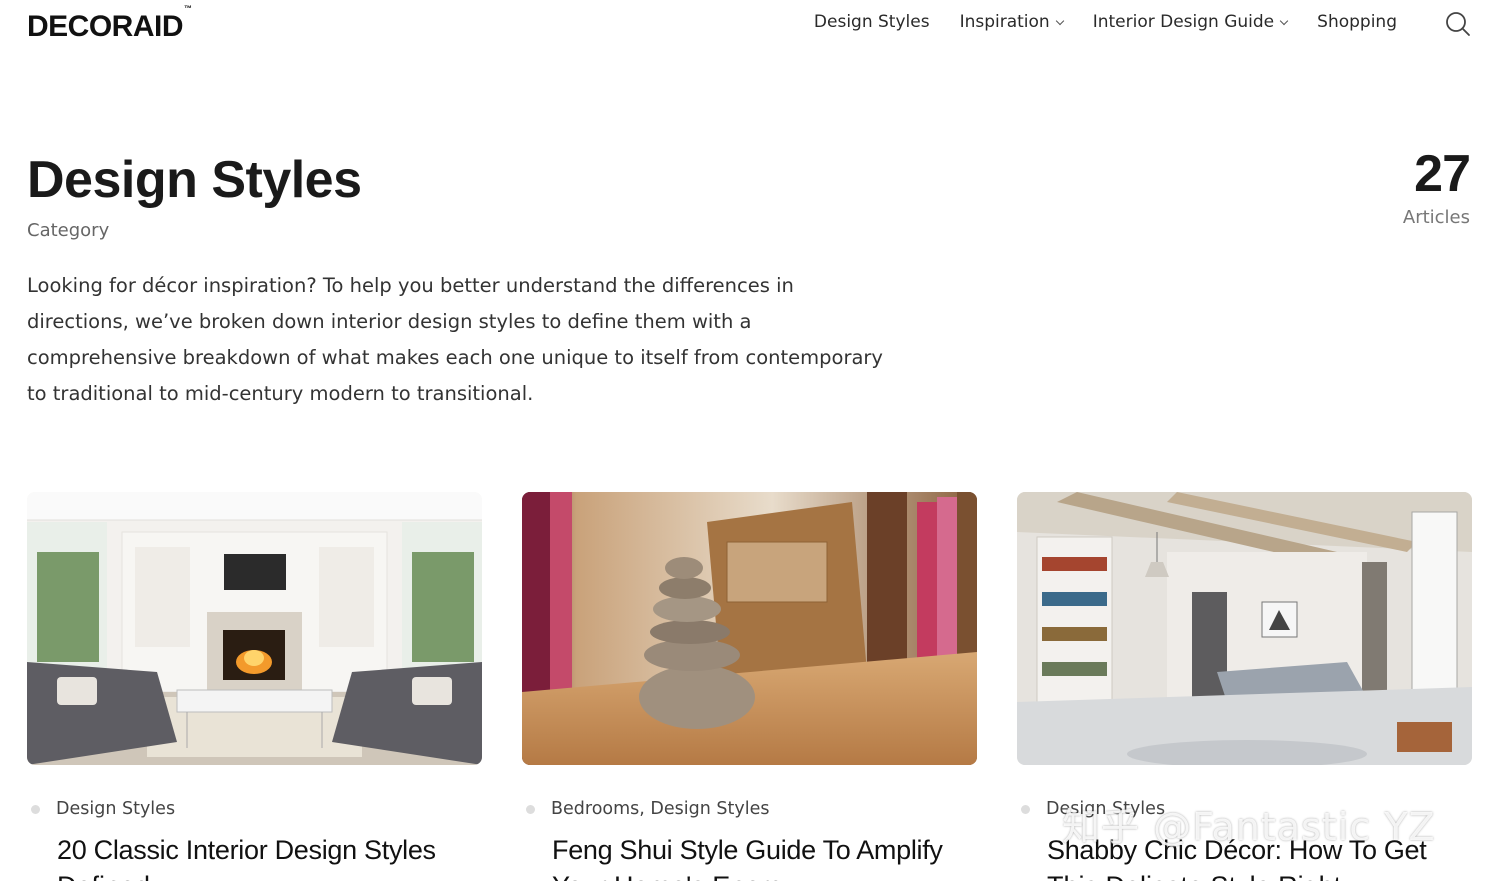  What do you see at coordinates (764, 874) in the screenshot?
I see `article-title-line2: Your Home's Energy` at bounding box center [764, 874].